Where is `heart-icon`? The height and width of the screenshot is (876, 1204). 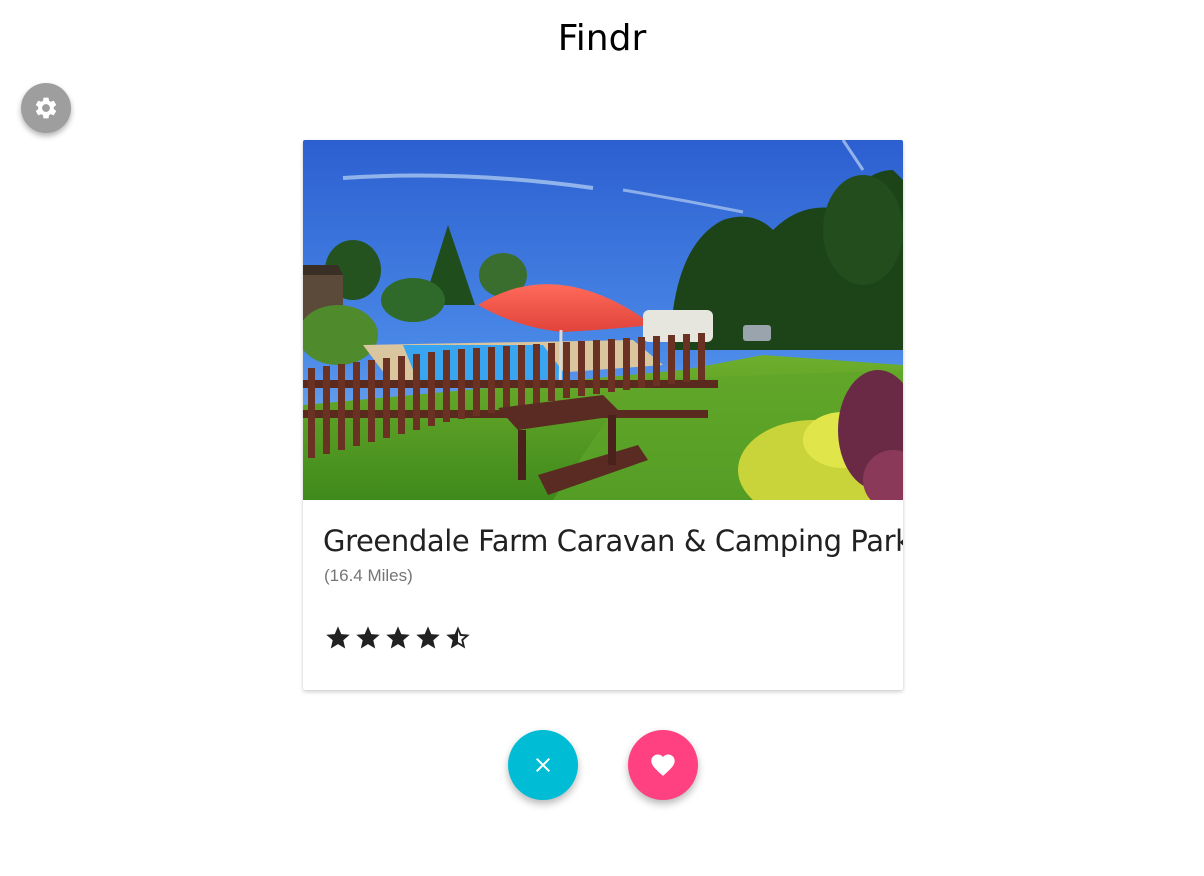
heart-icon is located at coordinates (663, 765).